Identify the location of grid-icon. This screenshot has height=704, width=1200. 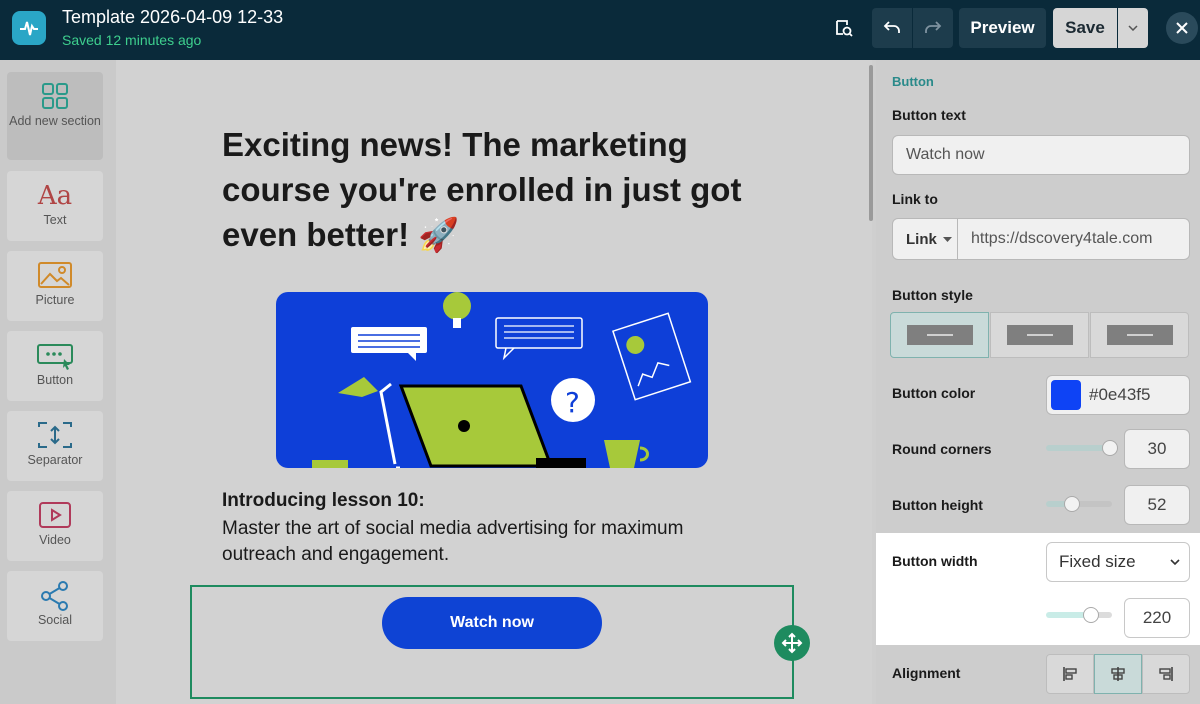
(55, 96).